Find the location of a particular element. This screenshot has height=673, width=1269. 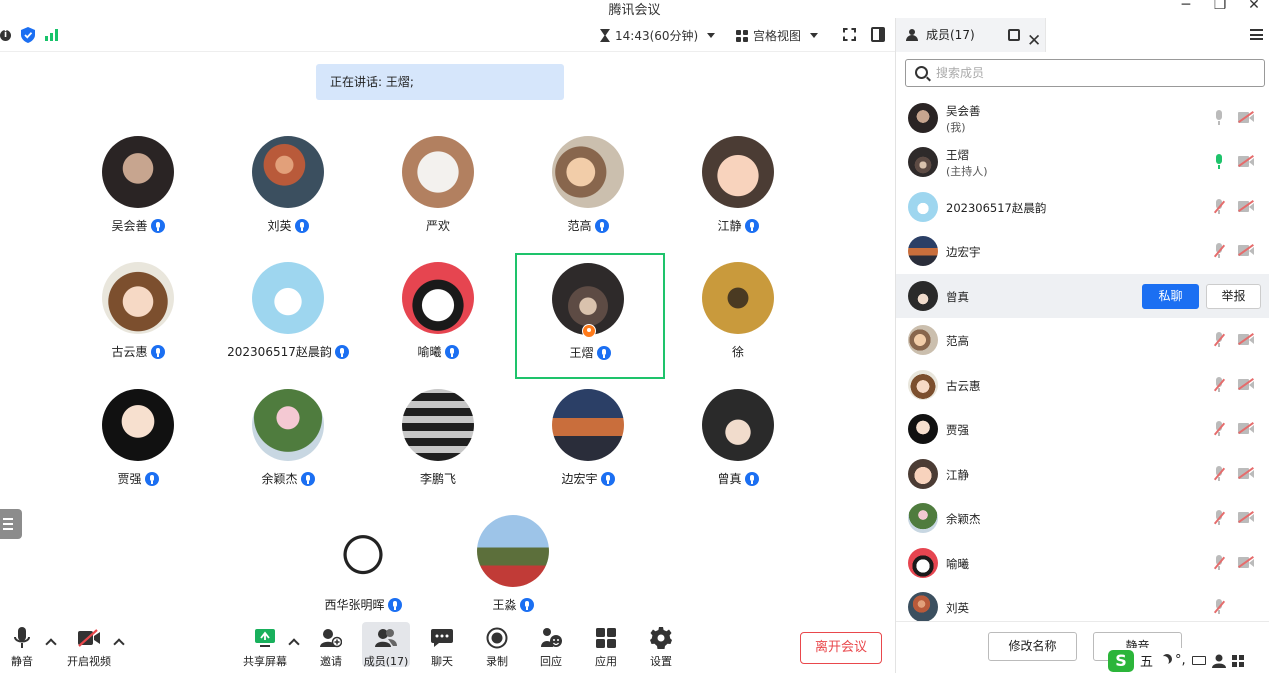

member-row: 吴会善 (我) is located at coordinates (1082, 118).